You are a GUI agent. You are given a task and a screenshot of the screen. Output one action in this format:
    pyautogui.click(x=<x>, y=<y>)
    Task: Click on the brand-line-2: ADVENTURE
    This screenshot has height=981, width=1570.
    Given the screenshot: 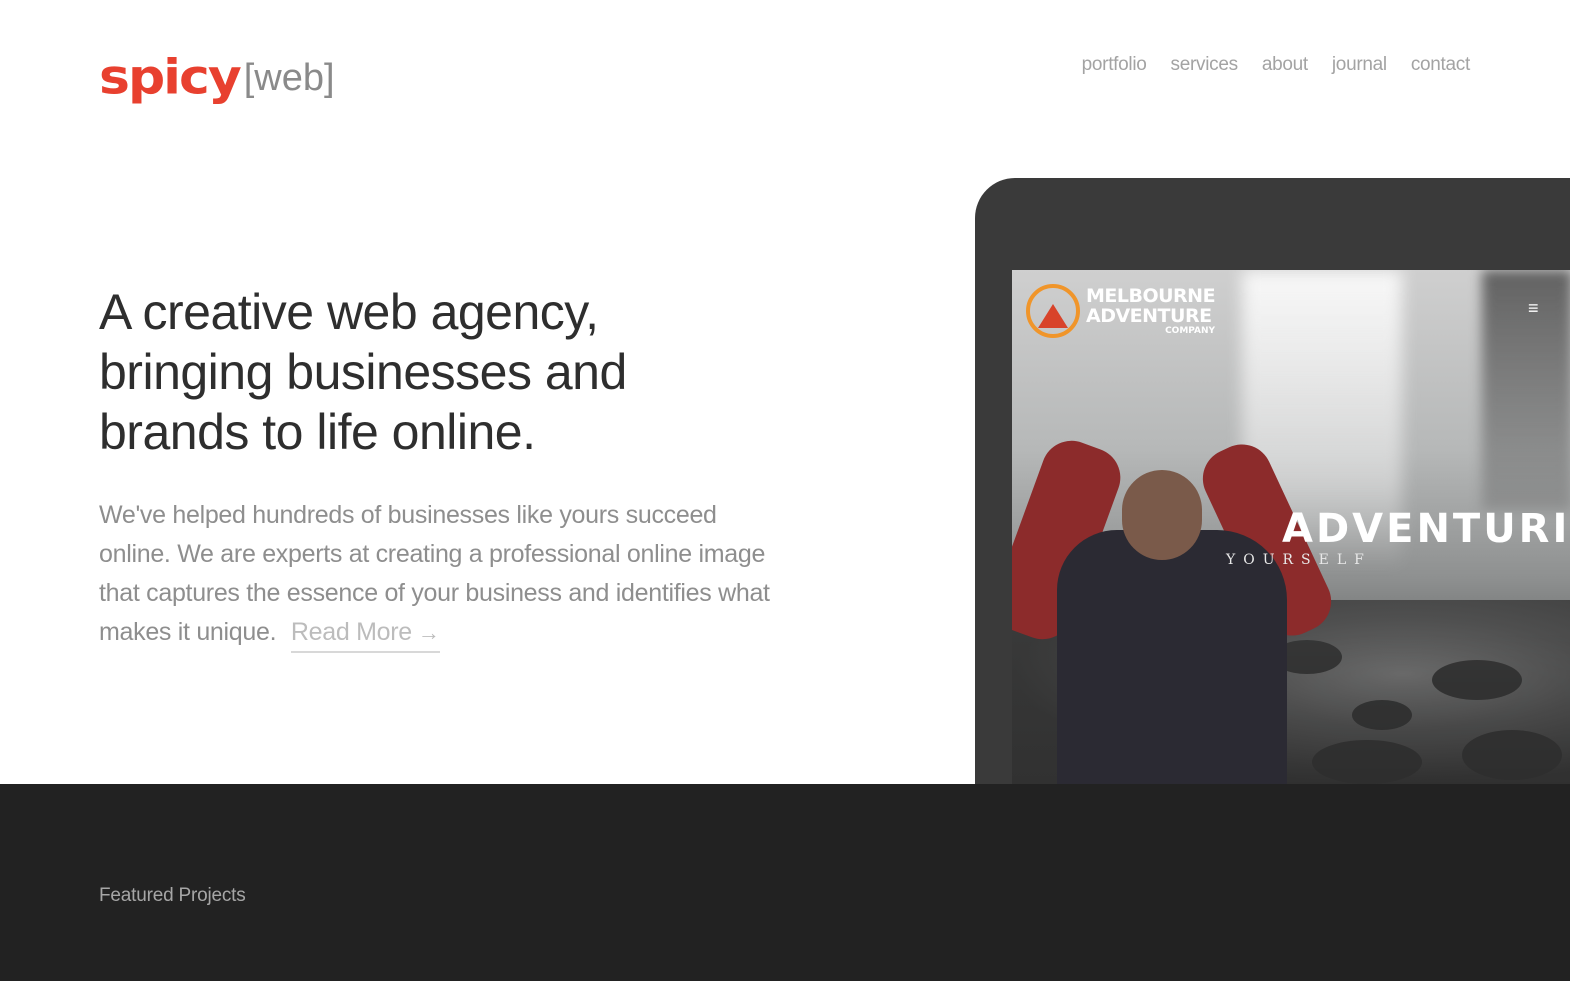 What is the action you would take?
    pyautogui.click(x=1149, y=316)
    